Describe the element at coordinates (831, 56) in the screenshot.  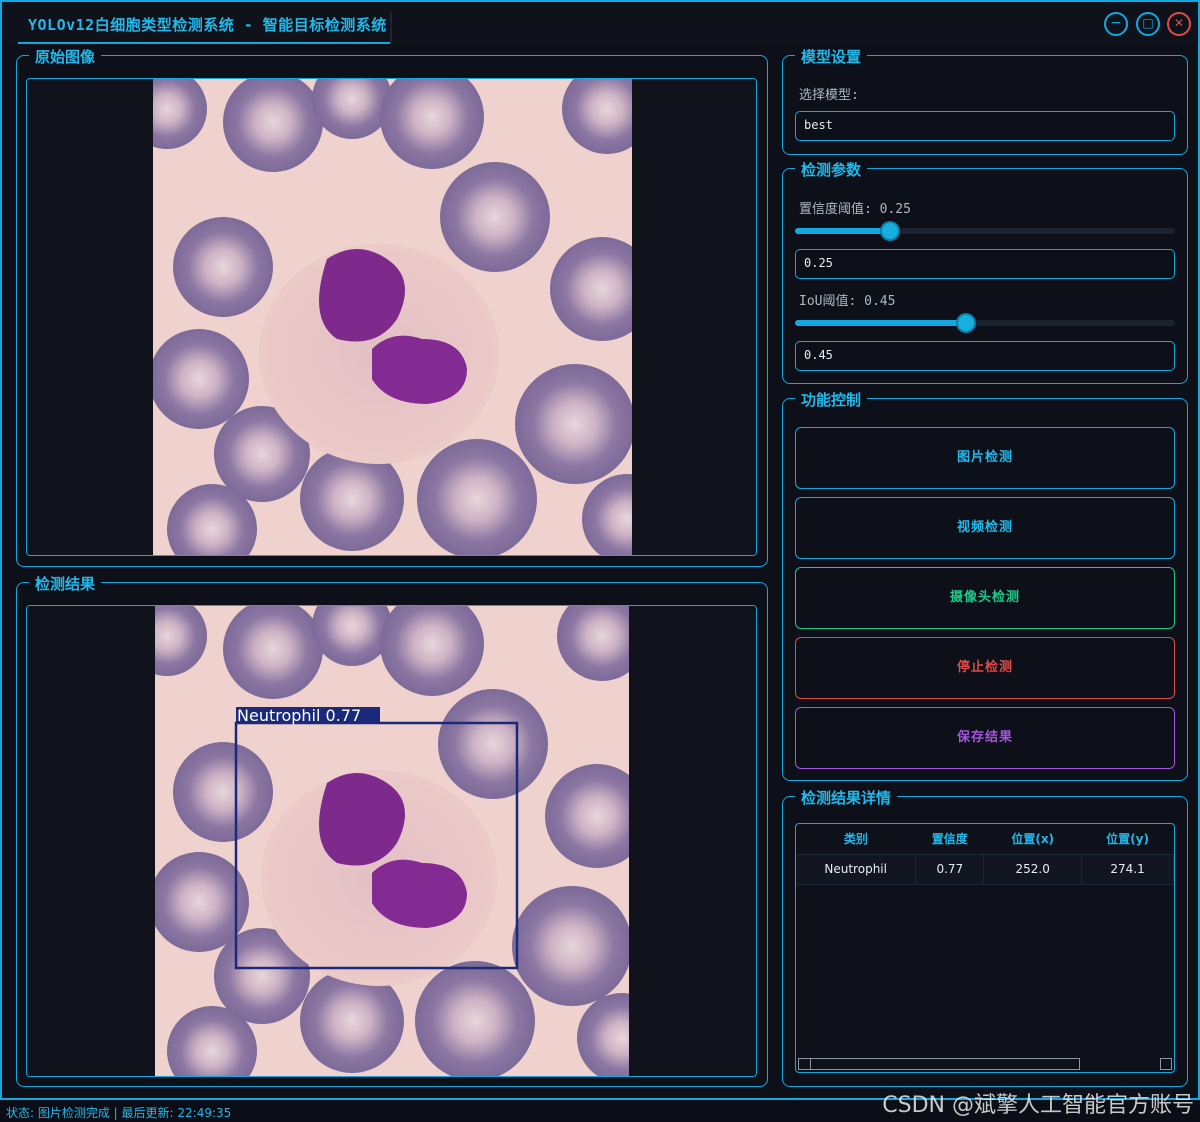
I see `model-settings-title: 模型设置` at that location.